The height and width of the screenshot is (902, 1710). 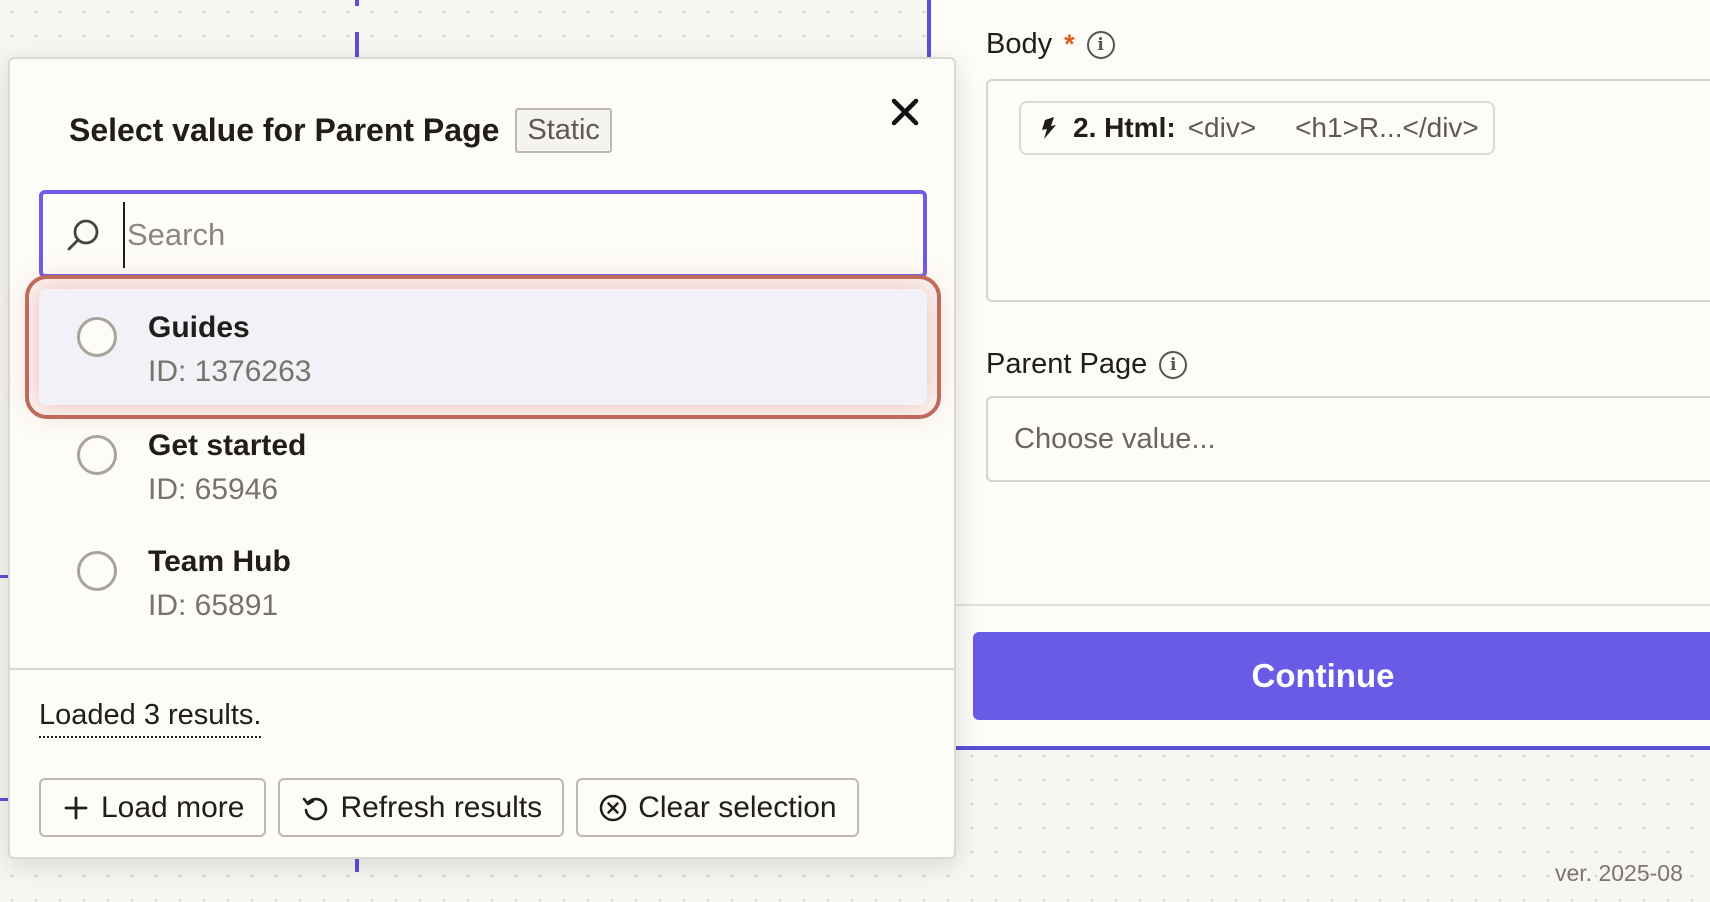 I want to click on option-name: Team Hub, so click(x=219, y=561).